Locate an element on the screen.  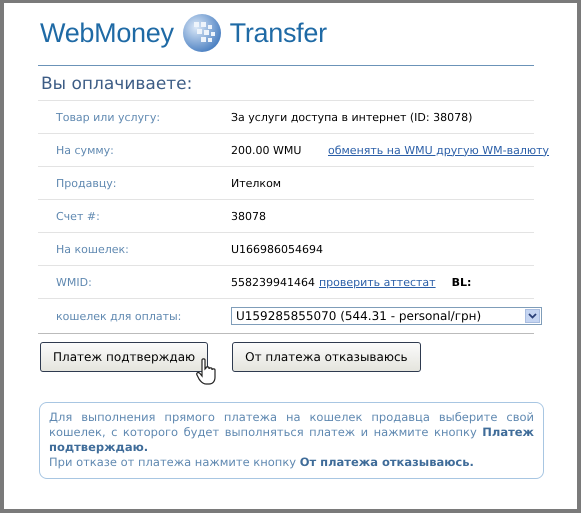
wallet-select: U159285855070 (544.31 - personal/грн) is located at coordinates (386, 316).